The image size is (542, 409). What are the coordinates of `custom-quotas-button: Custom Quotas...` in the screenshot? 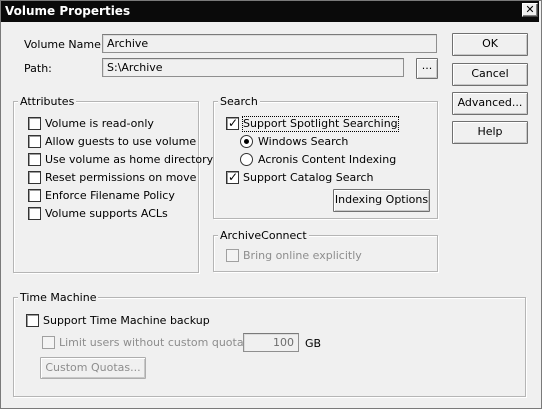 It's located at (93, 368).